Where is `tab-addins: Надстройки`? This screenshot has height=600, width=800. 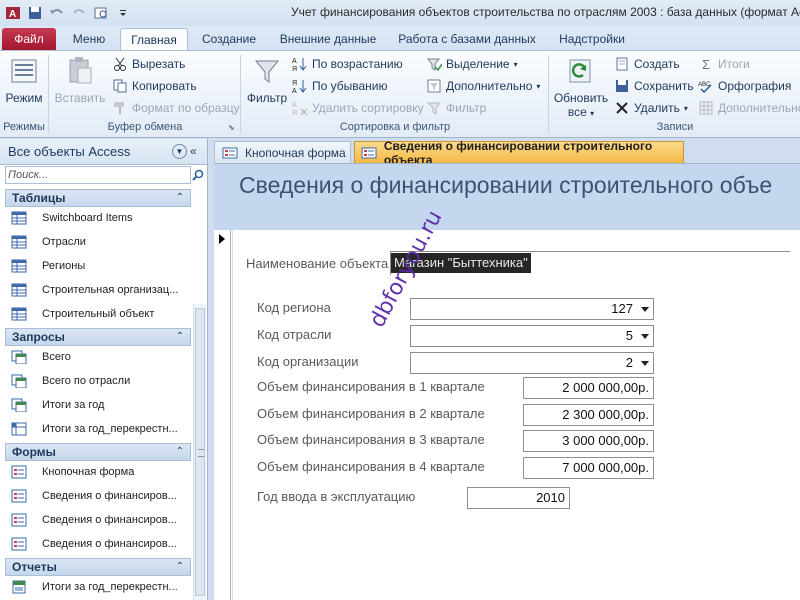 tab-addins: Надстройки is located at coordinates (592, 39).